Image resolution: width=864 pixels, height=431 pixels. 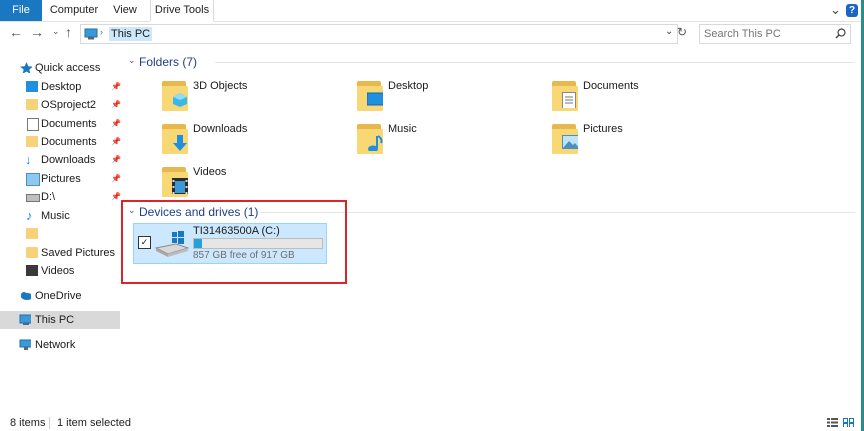 I want to click on recent-locations-icon: ⌄, so click(x=56, y=31).